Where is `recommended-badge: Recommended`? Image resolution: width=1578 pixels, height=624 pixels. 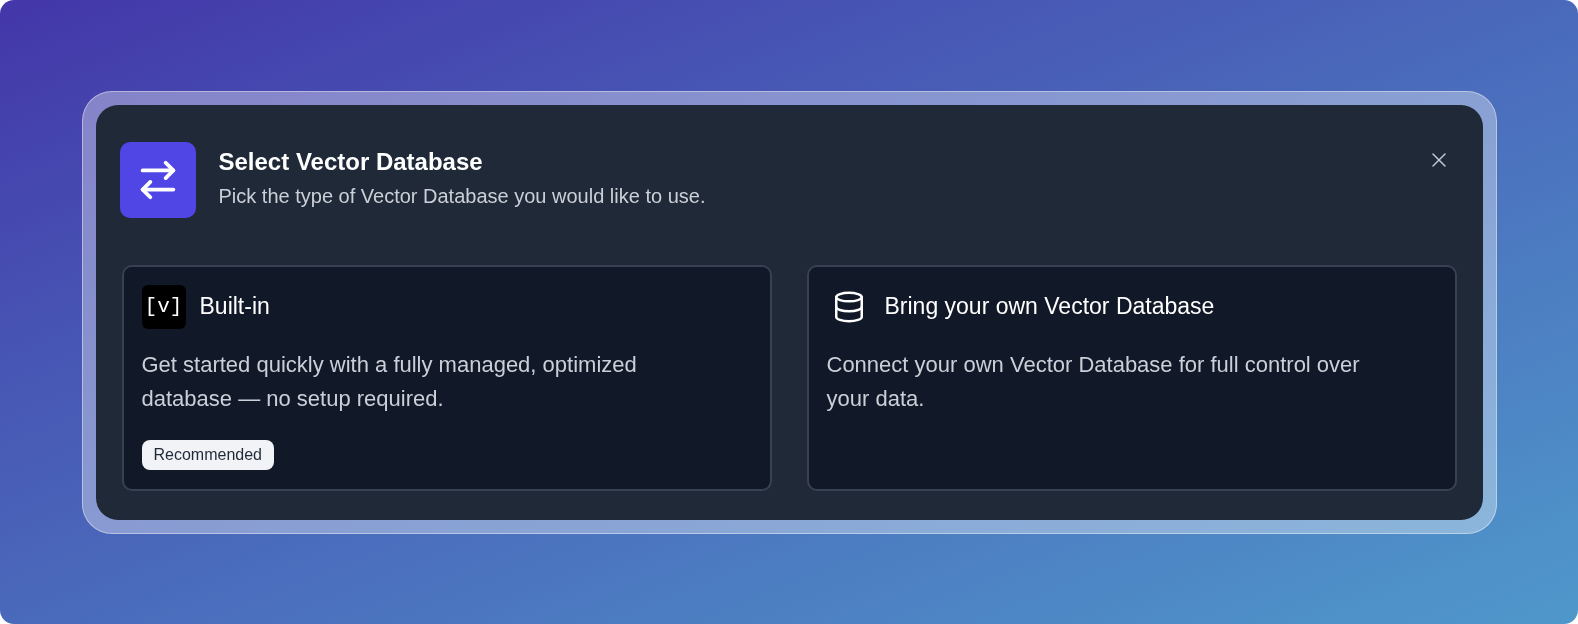
recommended-badge: Recommended is located at coordinates (207, 454).